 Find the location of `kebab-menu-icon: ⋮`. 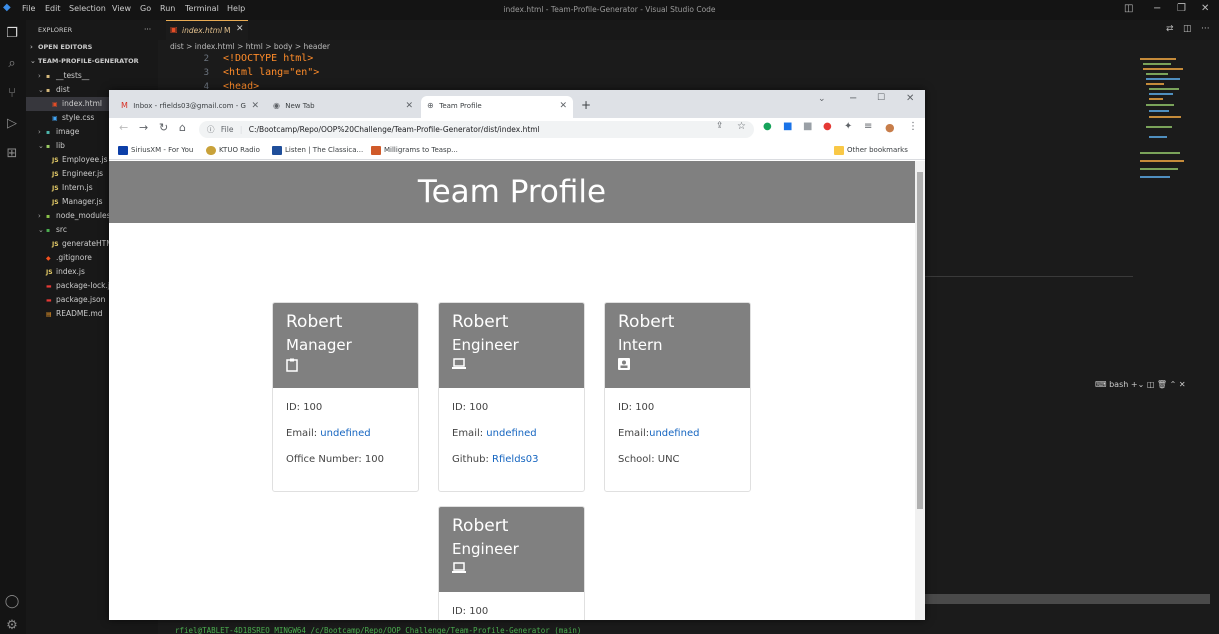

kebab-menu-icon: ⋮ is located at coordinates (913, 126).